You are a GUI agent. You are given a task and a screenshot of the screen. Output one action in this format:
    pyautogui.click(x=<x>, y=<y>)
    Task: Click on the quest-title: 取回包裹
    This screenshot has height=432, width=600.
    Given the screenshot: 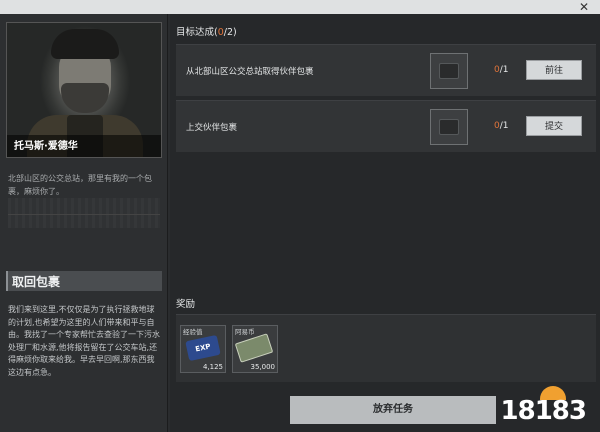 What is the action you would take?
    pyautogui.click(x=36, y=282)
    